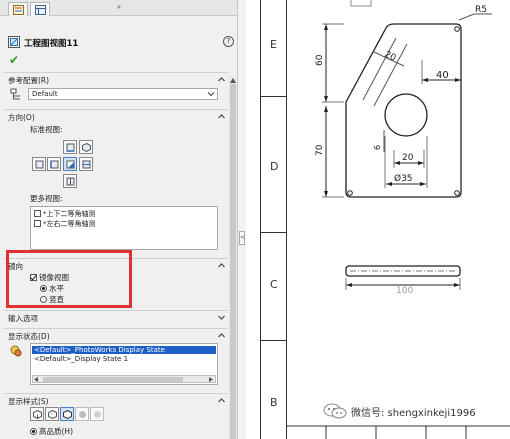 The image size is (510, 439). What do you see at coordinates (51, 44) in the screenshot?
I see `feature-title: 工程图视图11` at bounding box center [51, 44].